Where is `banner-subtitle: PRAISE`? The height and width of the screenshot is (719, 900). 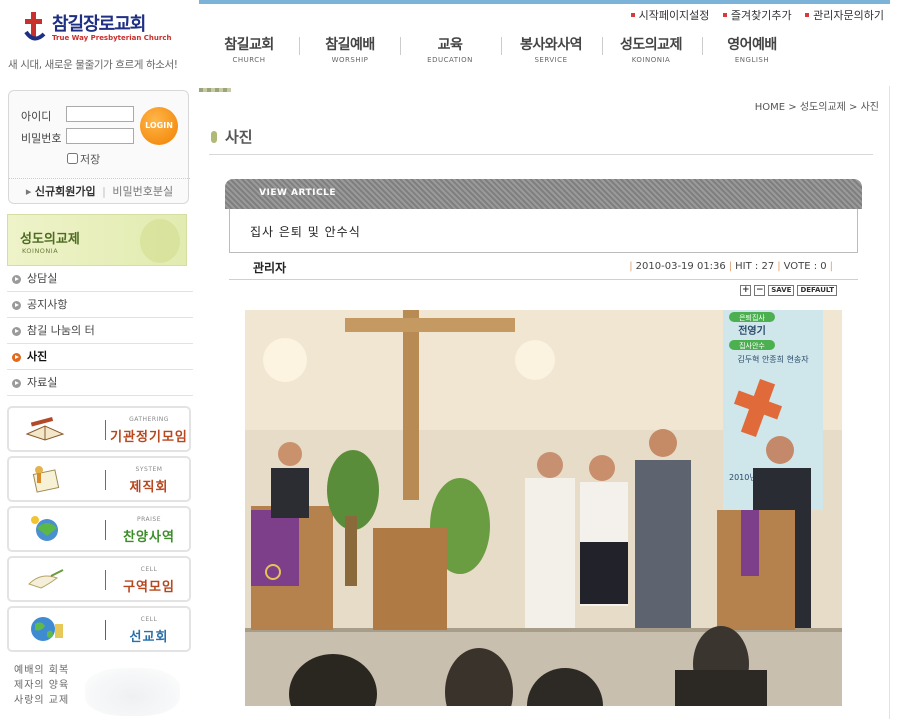 banner-subtitle: PRAISE is located at coordinates (149, 519).